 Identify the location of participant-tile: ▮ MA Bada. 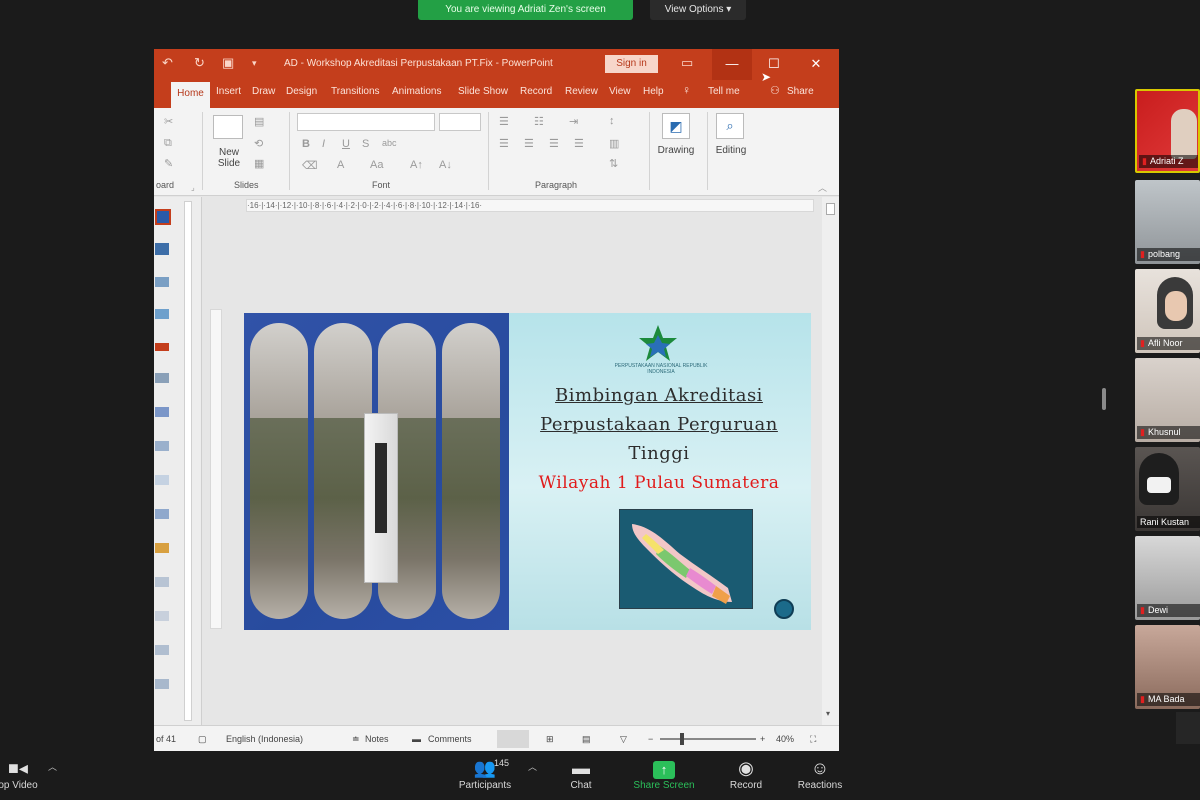
(1167, 667).